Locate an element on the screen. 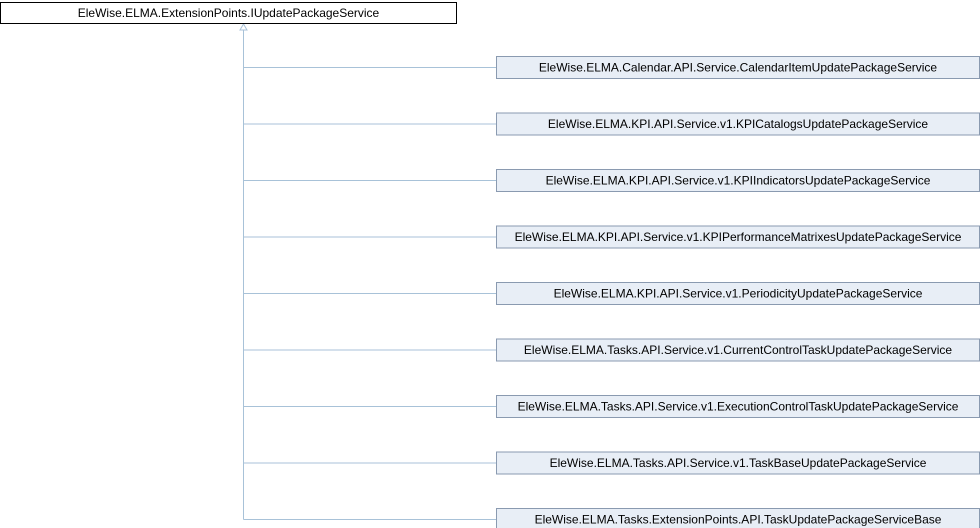  inheritance-arrowhead-icon is located at coordinates (243, 27).